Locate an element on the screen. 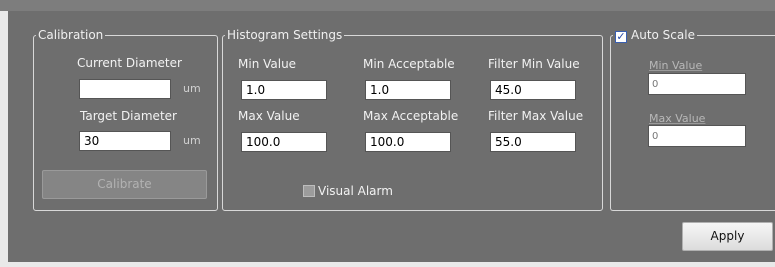  current-diameter-label: Current Diameter is located at coordinates (129, 63).